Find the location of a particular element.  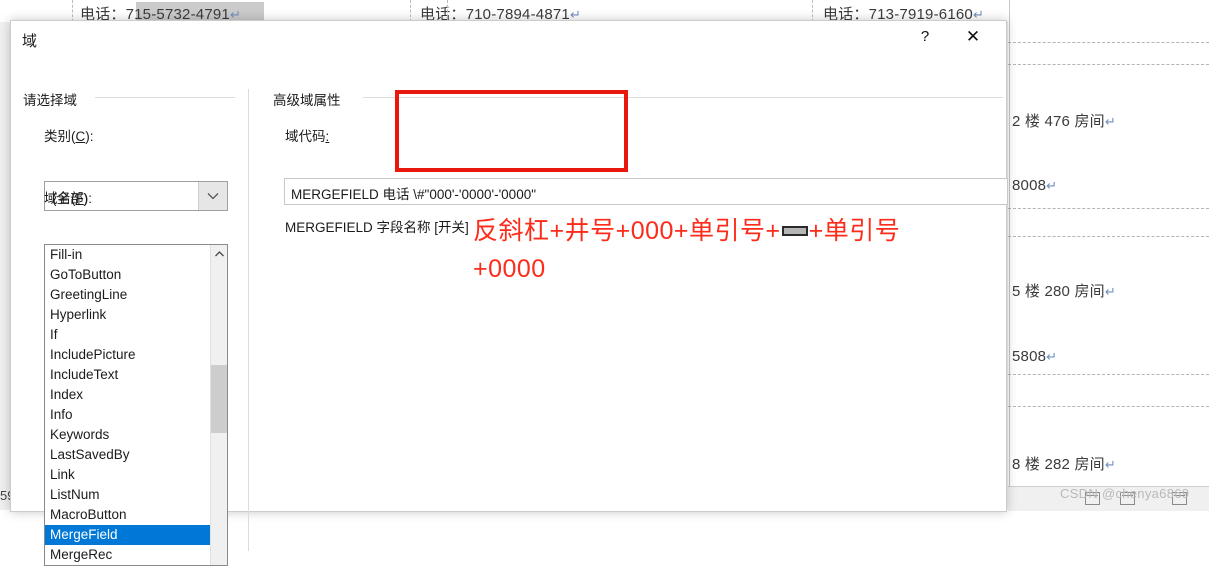

panel-divider is located at coordinates (248, 320).